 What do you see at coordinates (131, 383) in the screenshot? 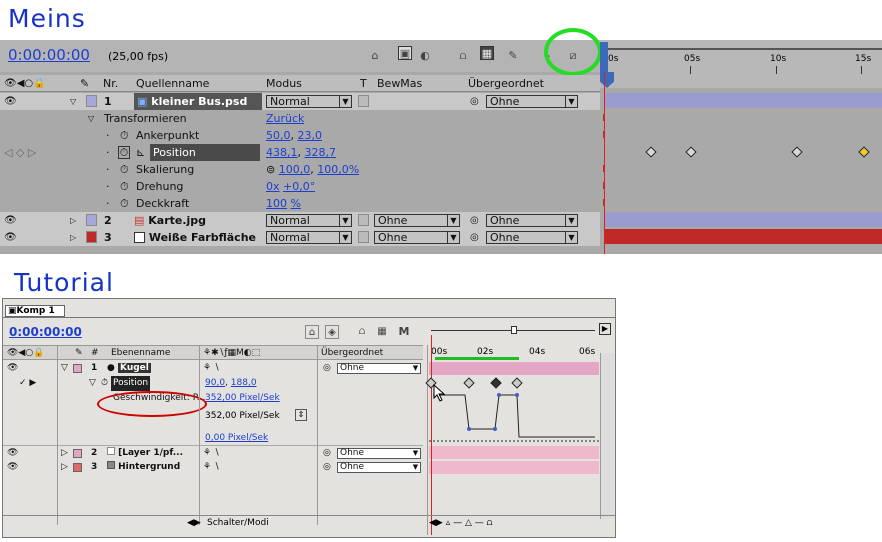
I see `prop-name-selected: Position` at bounding box center [131, 383].